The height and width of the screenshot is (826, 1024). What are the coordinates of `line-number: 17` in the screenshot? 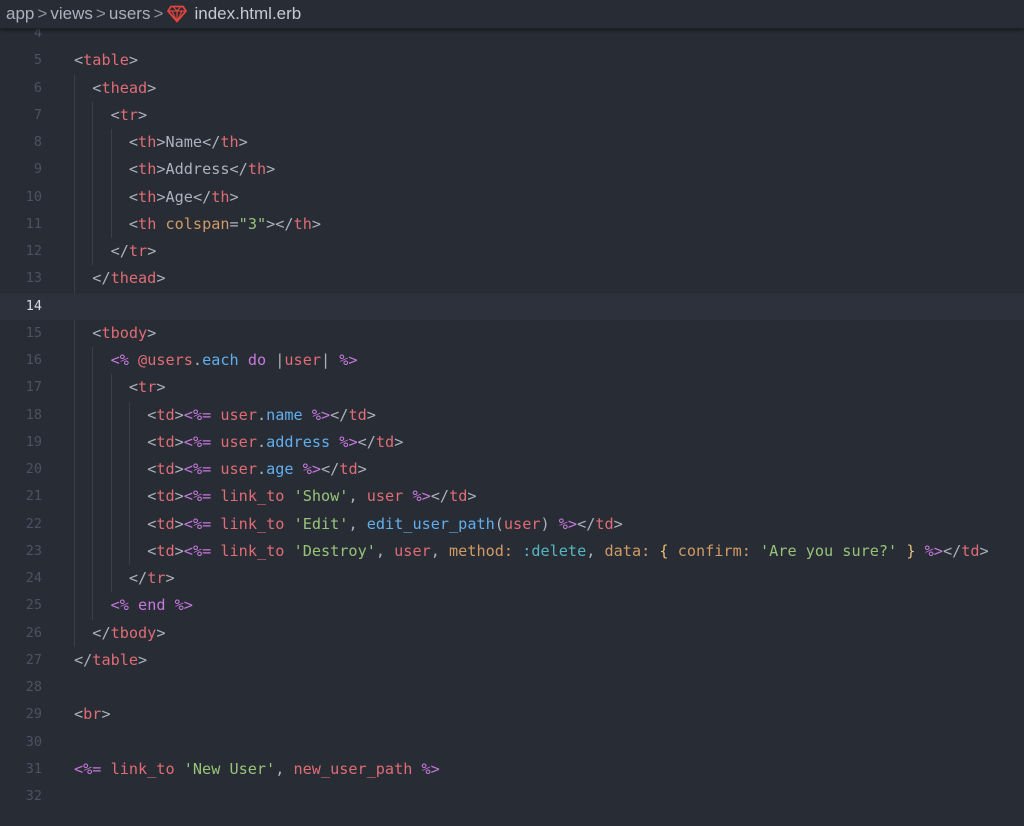 It's located at (33, 387).